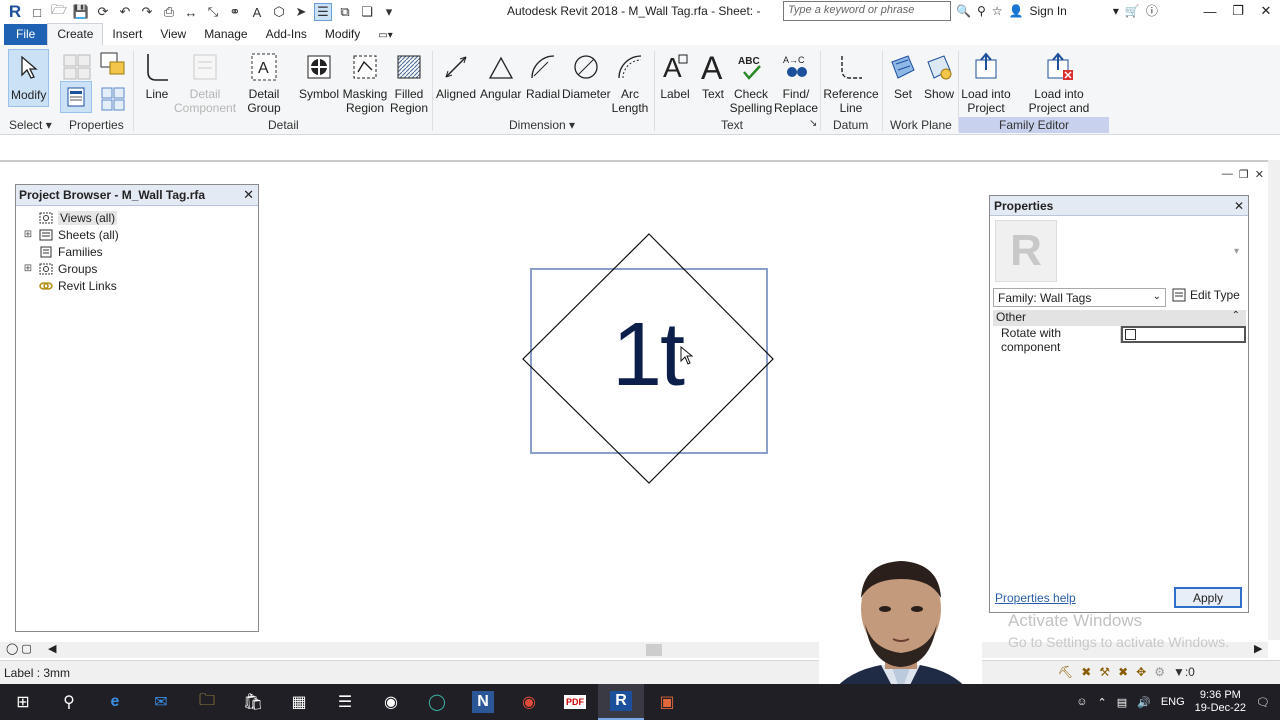 This screenshot has width=1280, height=720. Describe the element at coordinates (1152, 10) in the screenshot. I see `help-icon: ⓘ` at that location.